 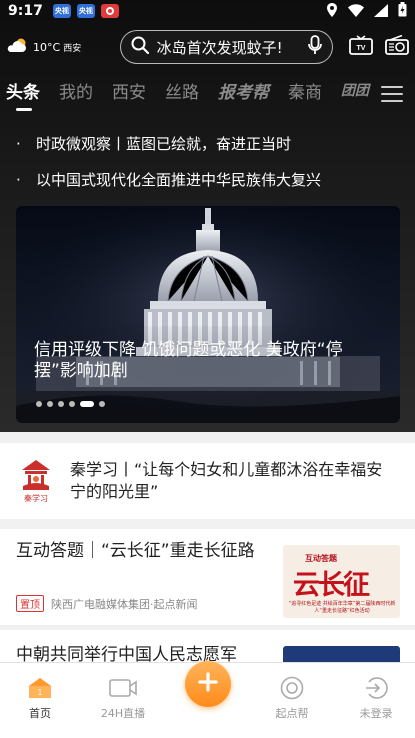 What do you see at coordinates (123, 713) in the screenshot?
I see `nav-label: 24H直播` at bounding box center [123, 713].